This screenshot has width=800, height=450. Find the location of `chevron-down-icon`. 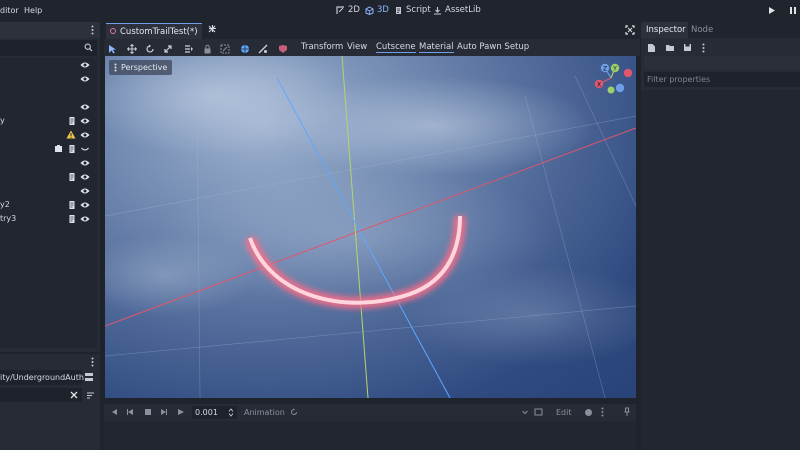

chevron-down-icon is located at coordinates (525, 412).